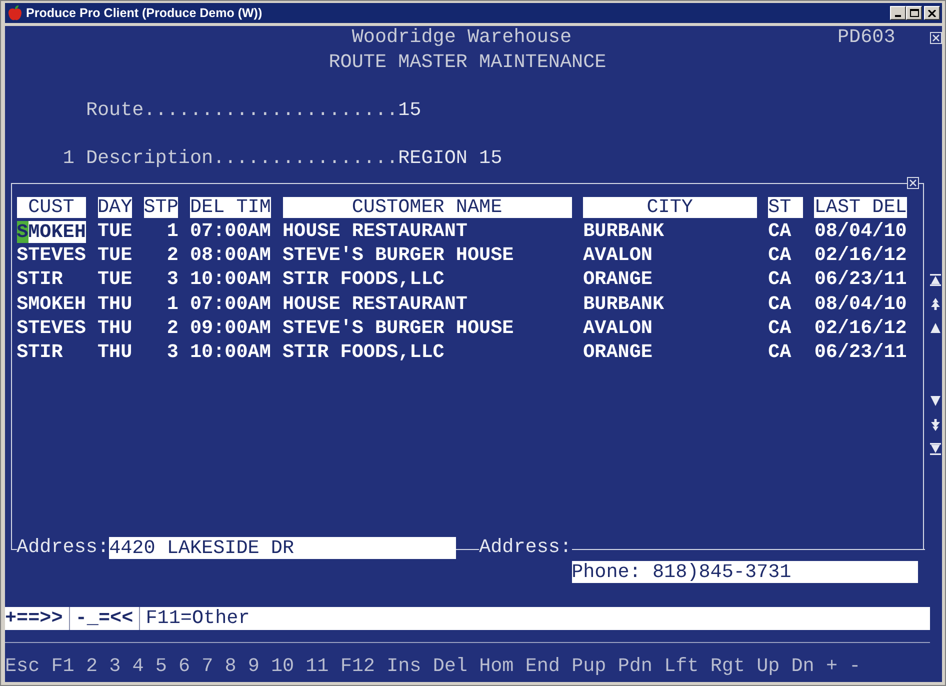 The width and height of the screenshot is (946, 686). Describe the element at coordinates (681, 667) in the screenshot. I see `function-key: Lft` at that location.